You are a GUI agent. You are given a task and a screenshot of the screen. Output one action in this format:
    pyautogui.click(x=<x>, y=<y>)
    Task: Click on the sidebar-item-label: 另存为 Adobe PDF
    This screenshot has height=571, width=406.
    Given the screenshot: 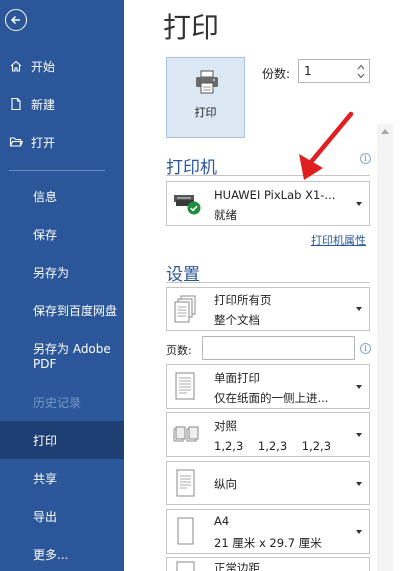 What is the action you would take?
    pyautogui.click(x=72, y=356)
    